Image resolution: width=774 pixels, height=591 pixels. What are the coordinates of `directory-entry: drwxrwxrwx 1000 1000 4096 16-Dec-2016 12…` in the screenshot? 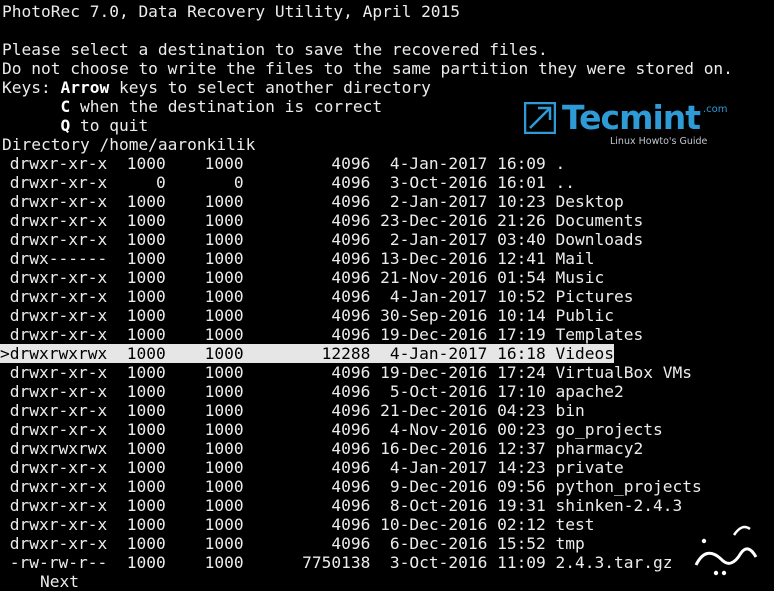 It's located at (387, 448).